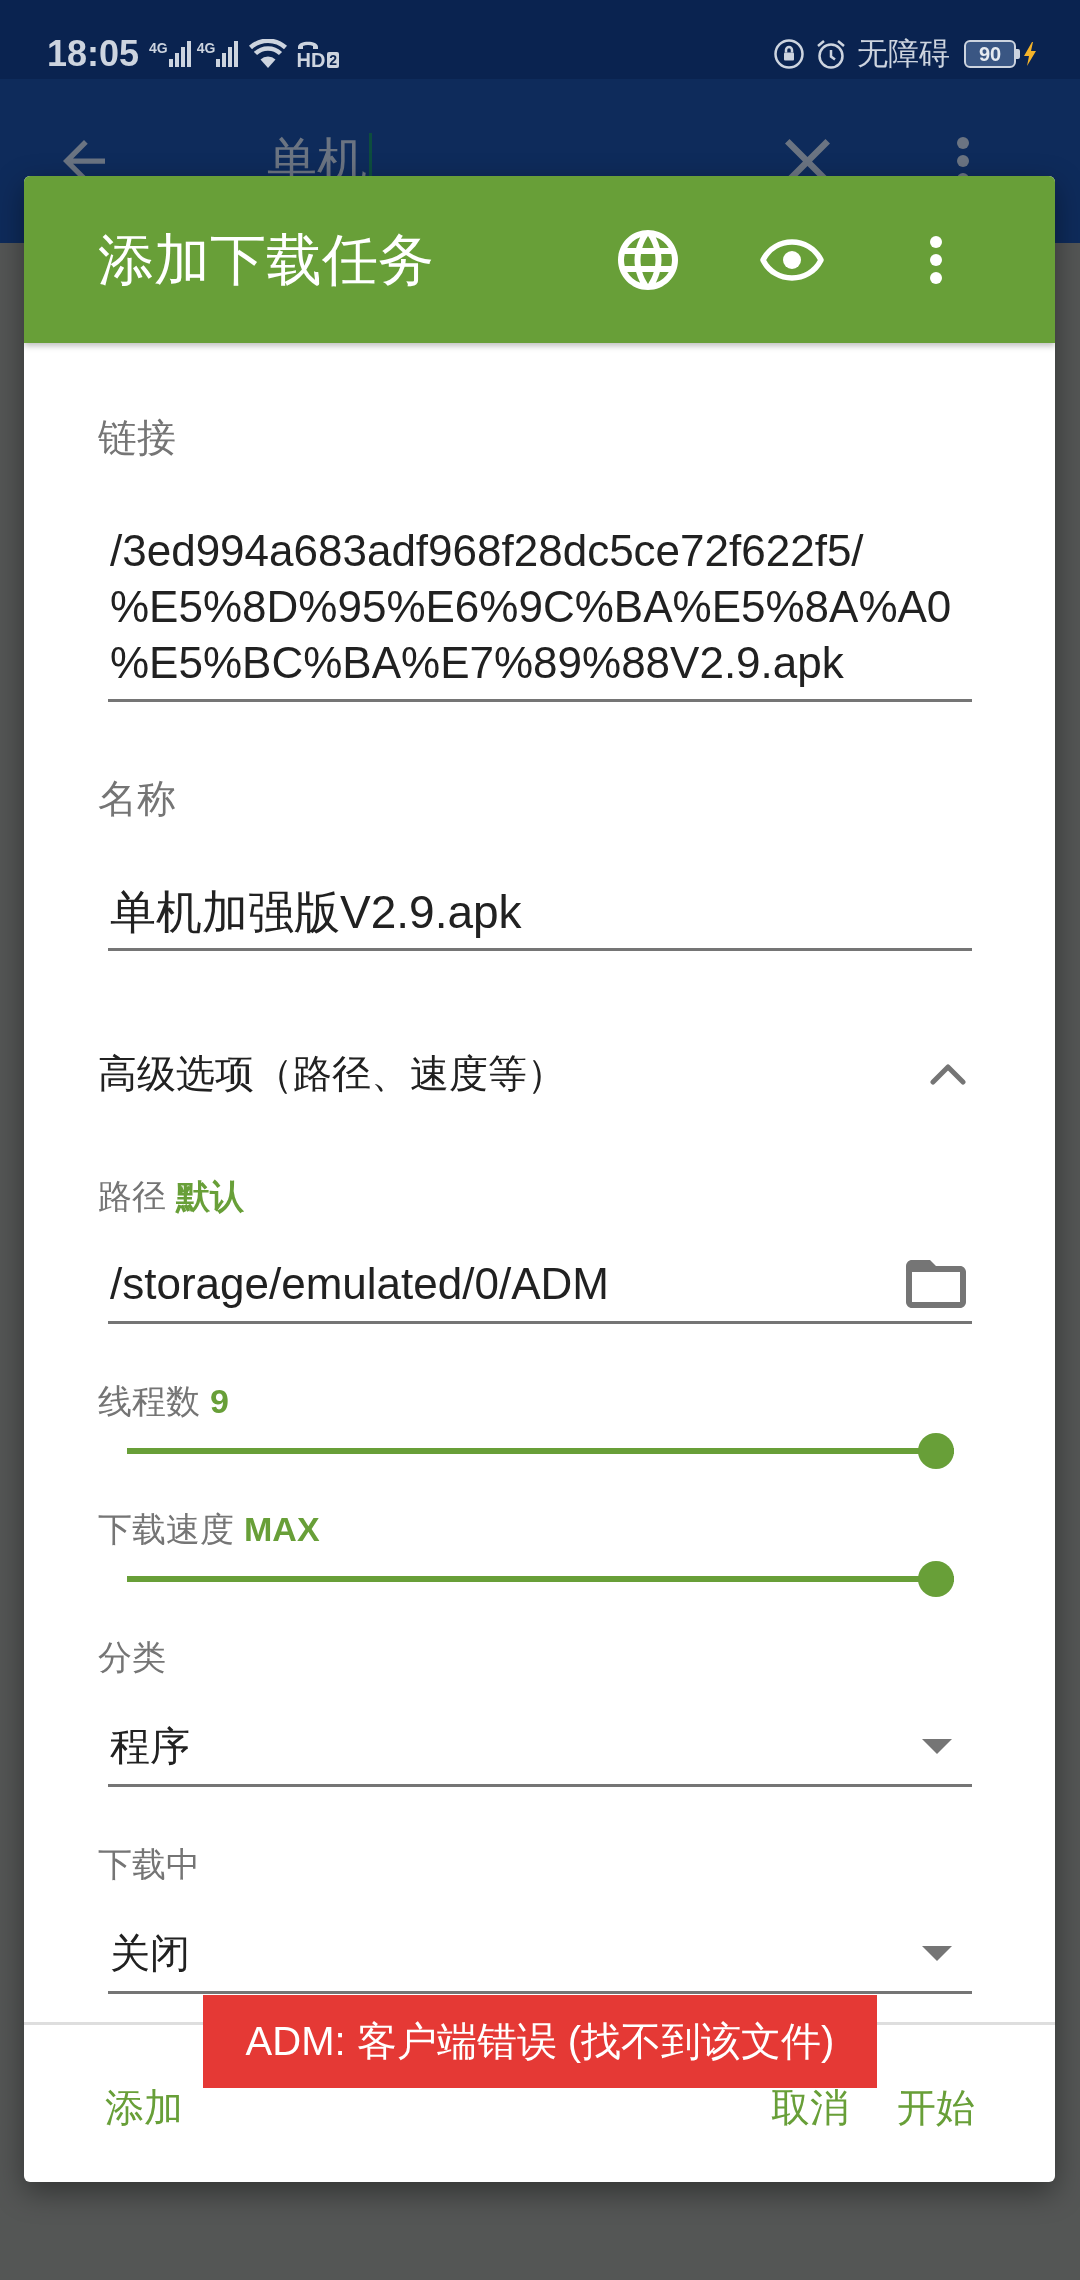  Describe the element at coordinates (132, 1657) in the screenshot. I see `field-label: 分类` at that location.